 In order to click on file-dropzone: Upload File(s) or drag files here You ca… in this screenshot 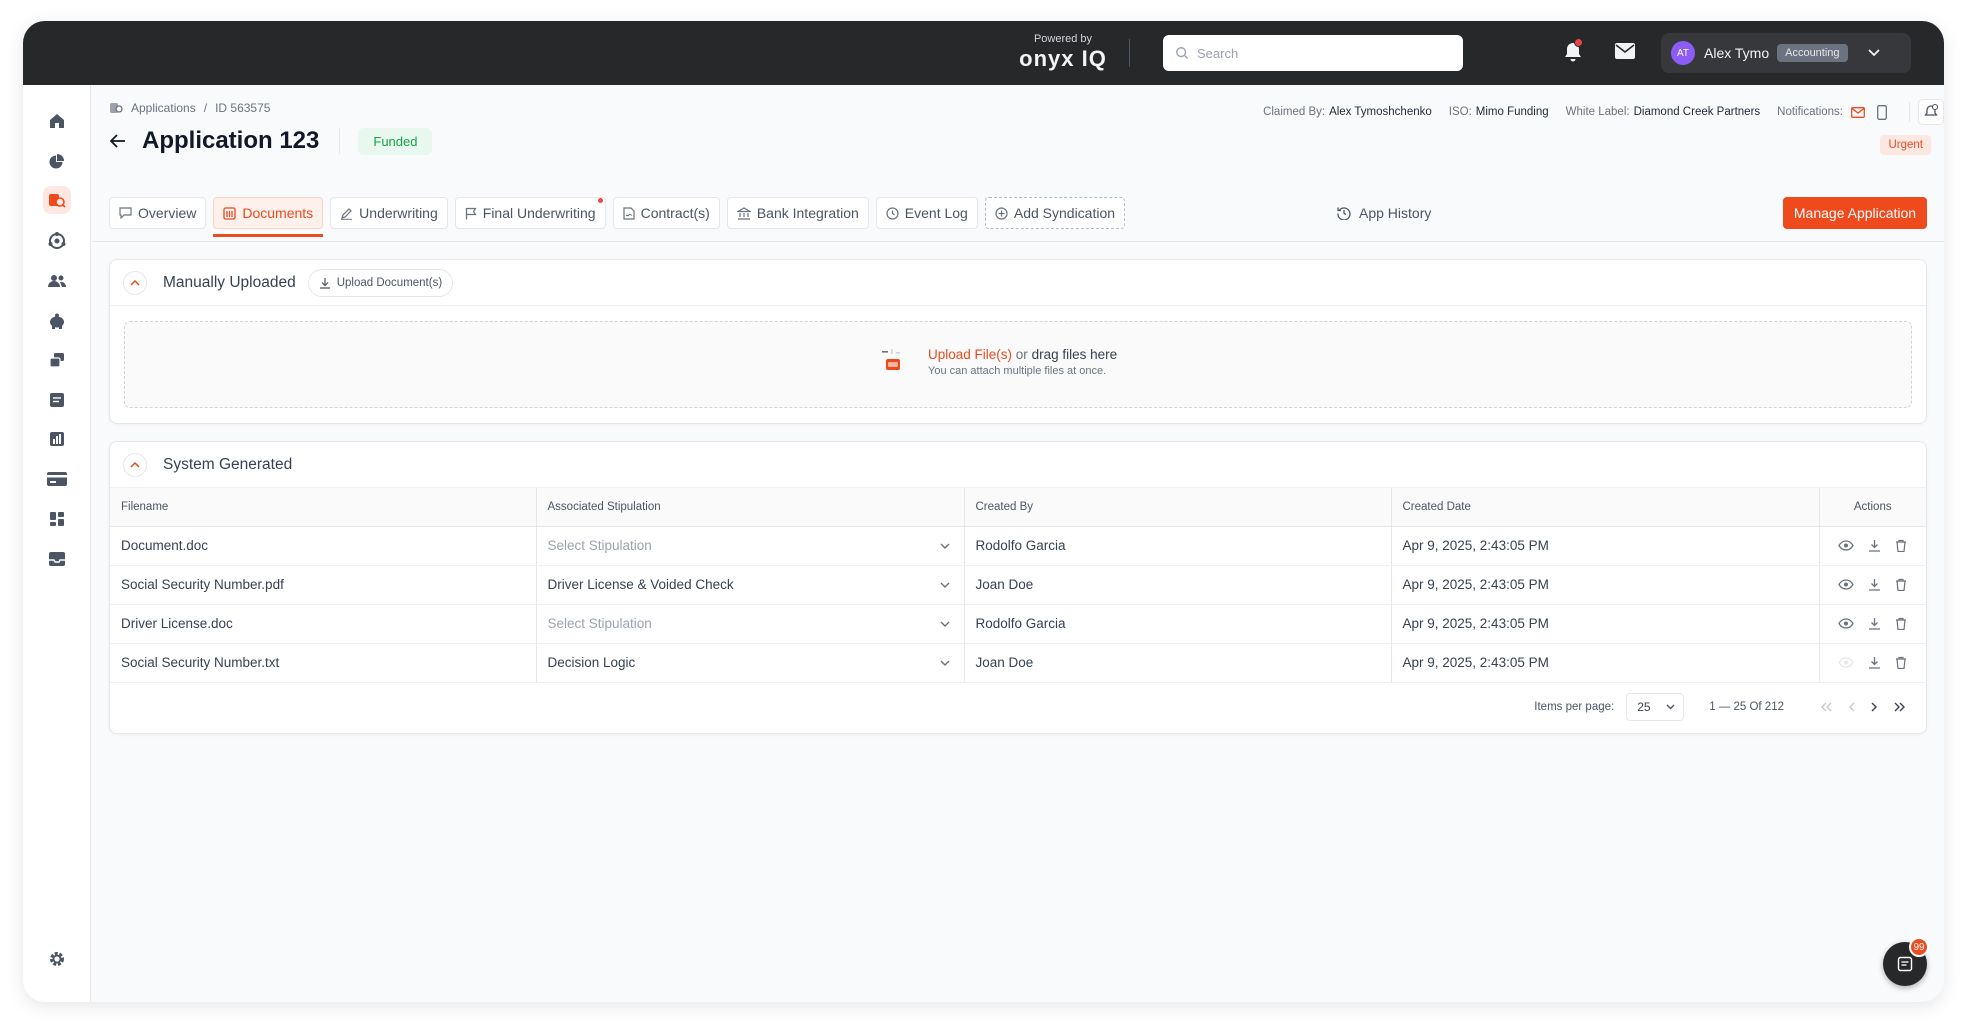, I will do `click(1018, 364)`.